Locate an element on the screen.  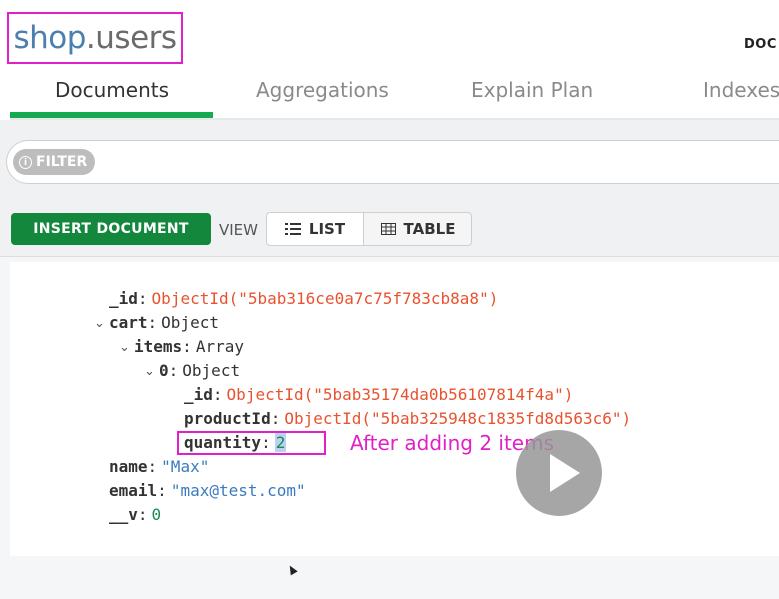
field-email: email: "max@test.com" is located at coordinates (207, 490).